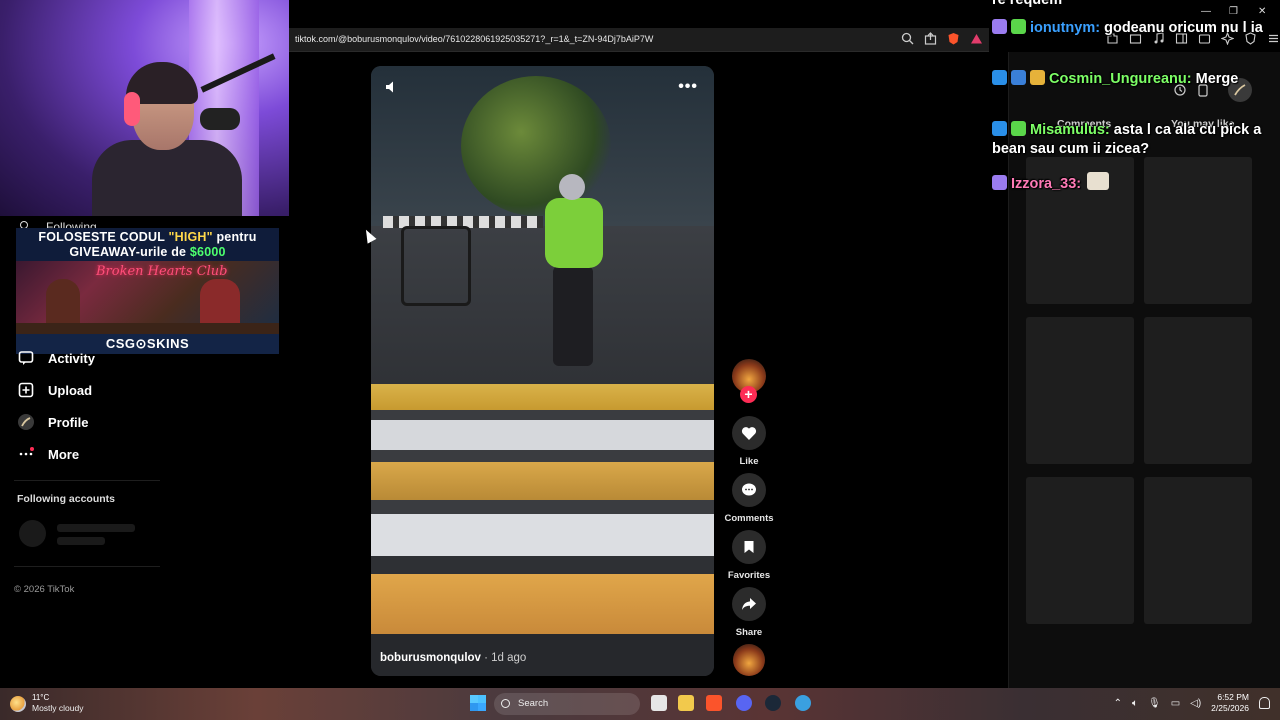 Image resolution: width=1280 pixels, height=720 pixels. What do you see at coordinates (953, 38) in the screenshot?
I see `brave-shield-icon` at bounding box center [953, 38].